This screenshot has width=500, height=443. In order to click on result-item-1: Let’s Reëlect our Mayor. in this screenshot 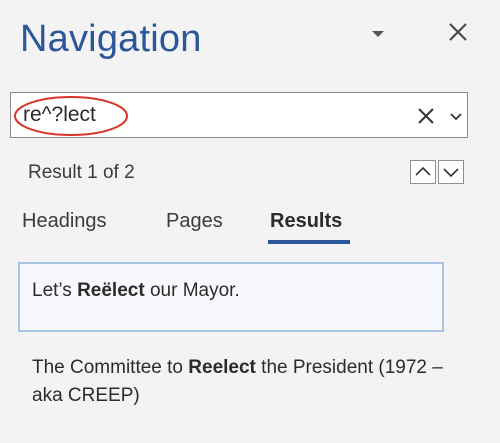, I will do `click(231, 297)`.